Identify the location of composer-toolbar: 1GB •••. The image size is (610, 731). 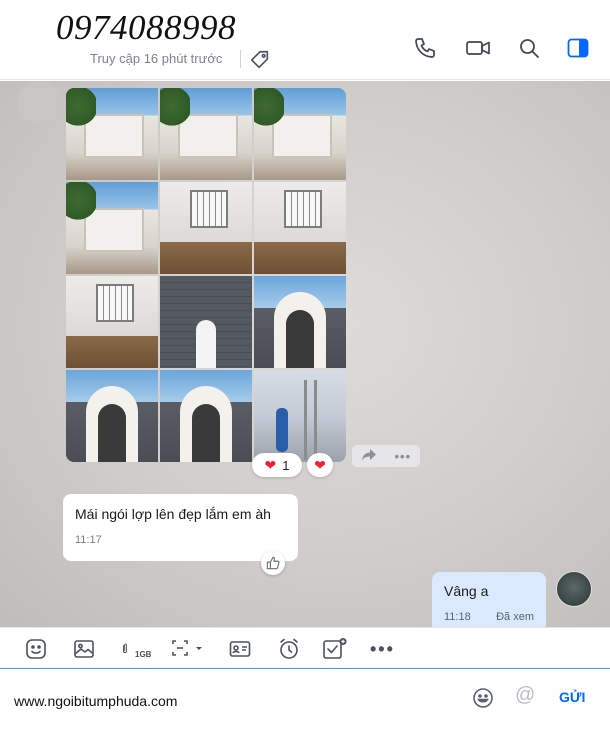
(305, 648).